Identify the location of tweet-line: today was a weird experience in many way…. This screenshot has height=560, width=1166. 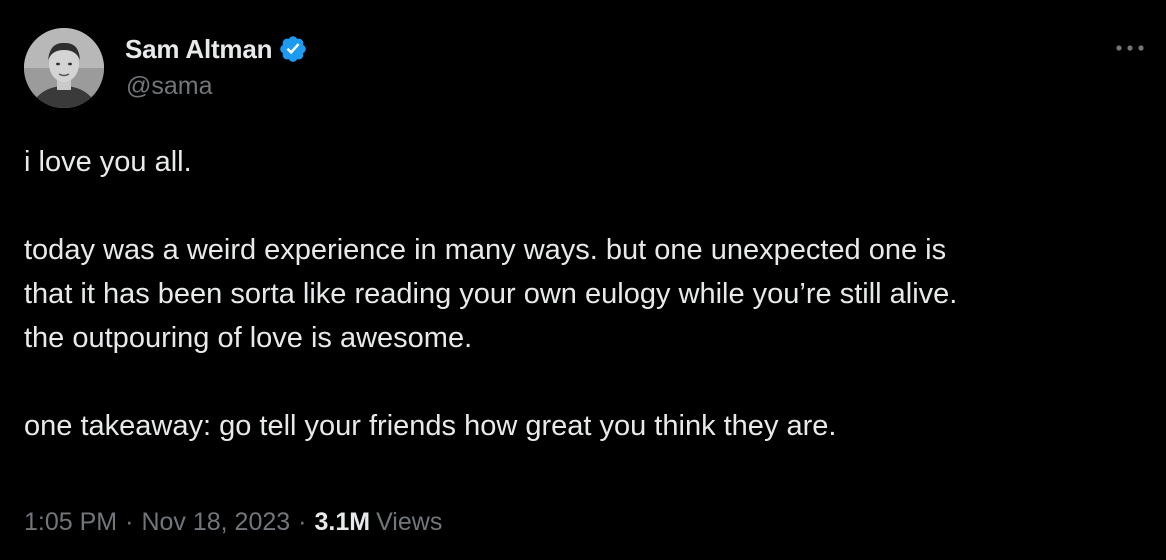
(485, 250).